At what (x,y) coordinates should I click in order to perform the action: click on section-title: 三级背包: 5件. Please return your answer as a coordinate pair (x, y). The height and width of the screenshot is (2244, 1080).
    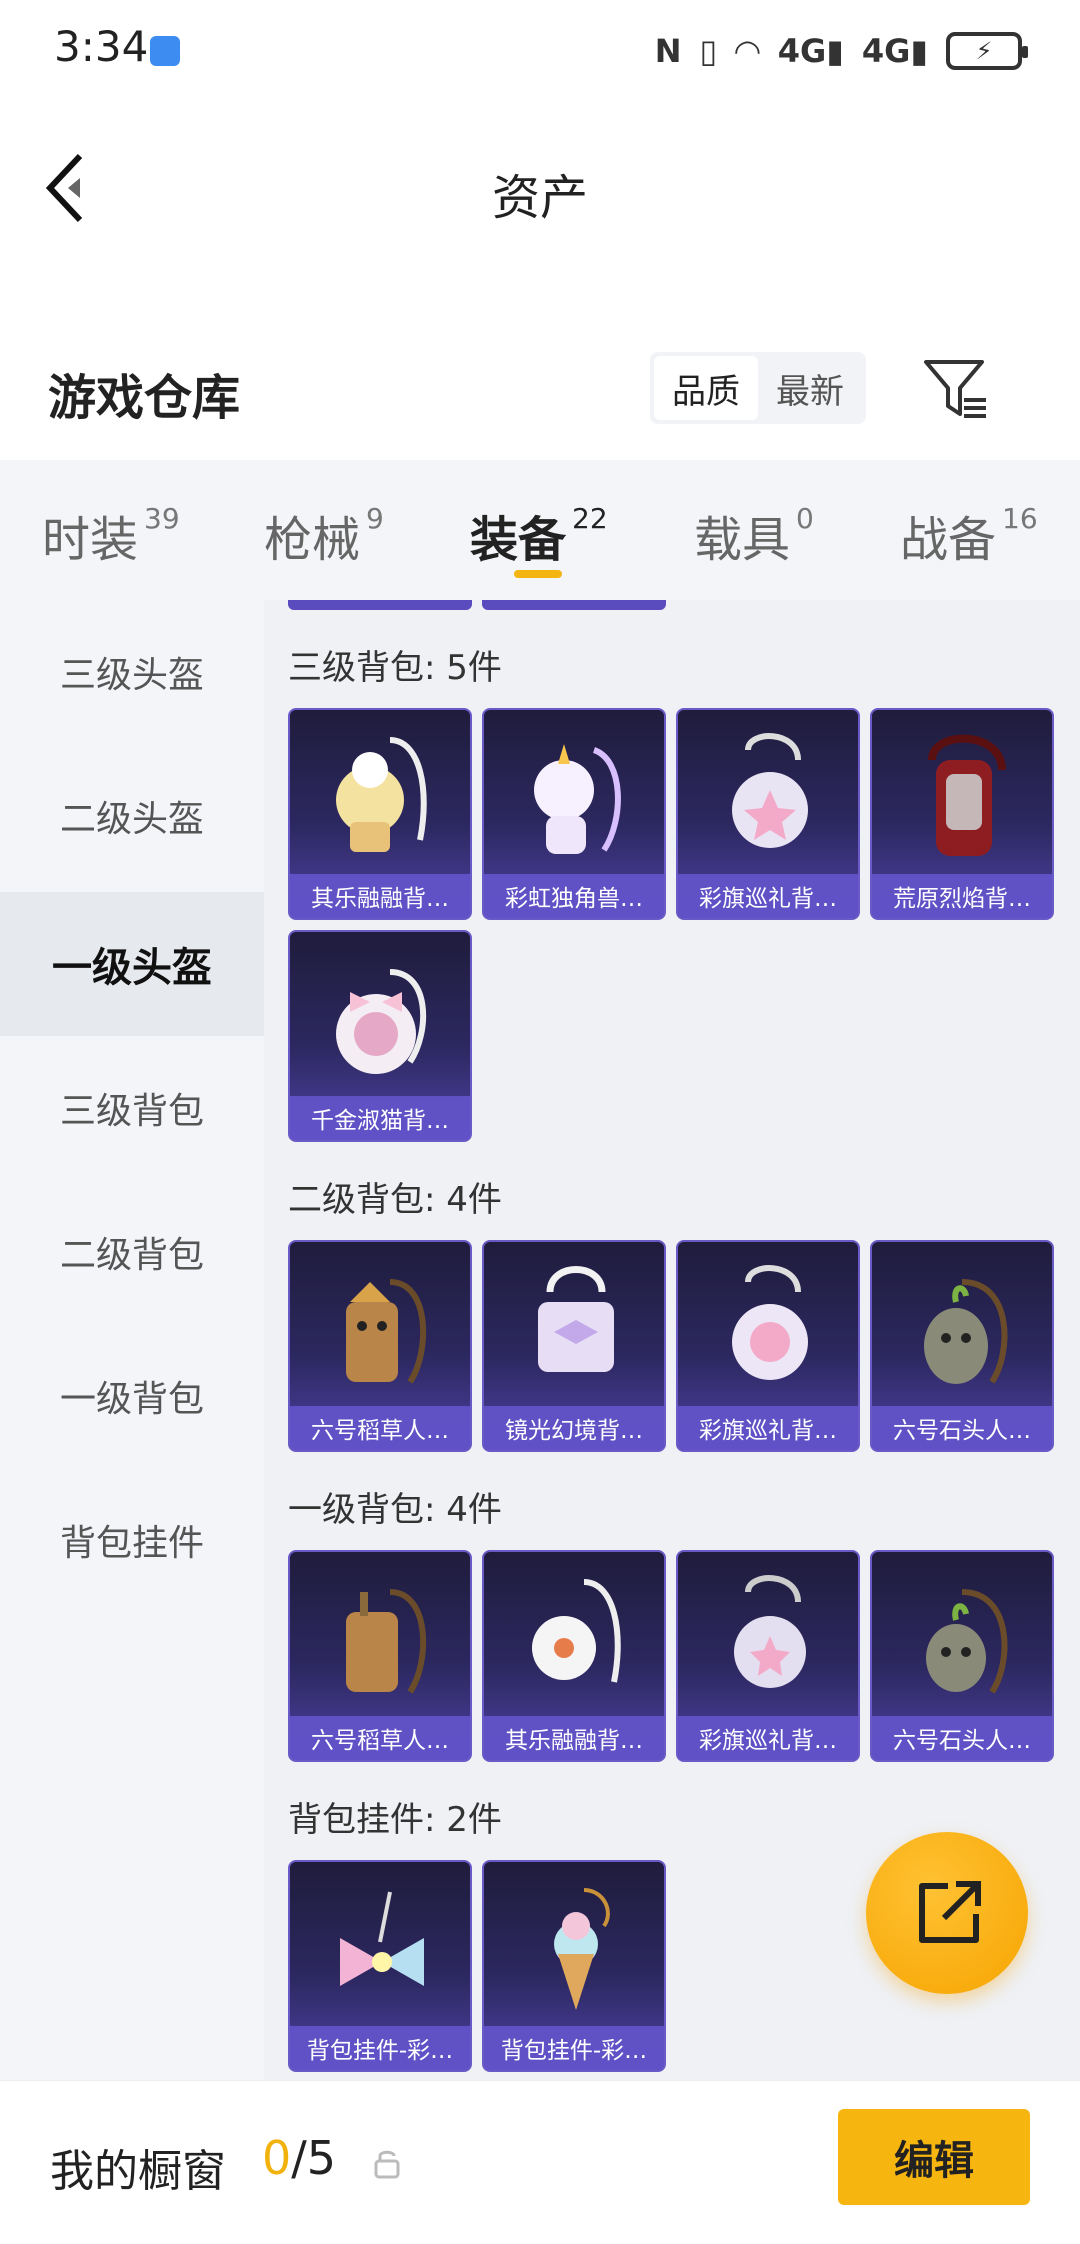
    Looking at the image, I should click on (395, 668).